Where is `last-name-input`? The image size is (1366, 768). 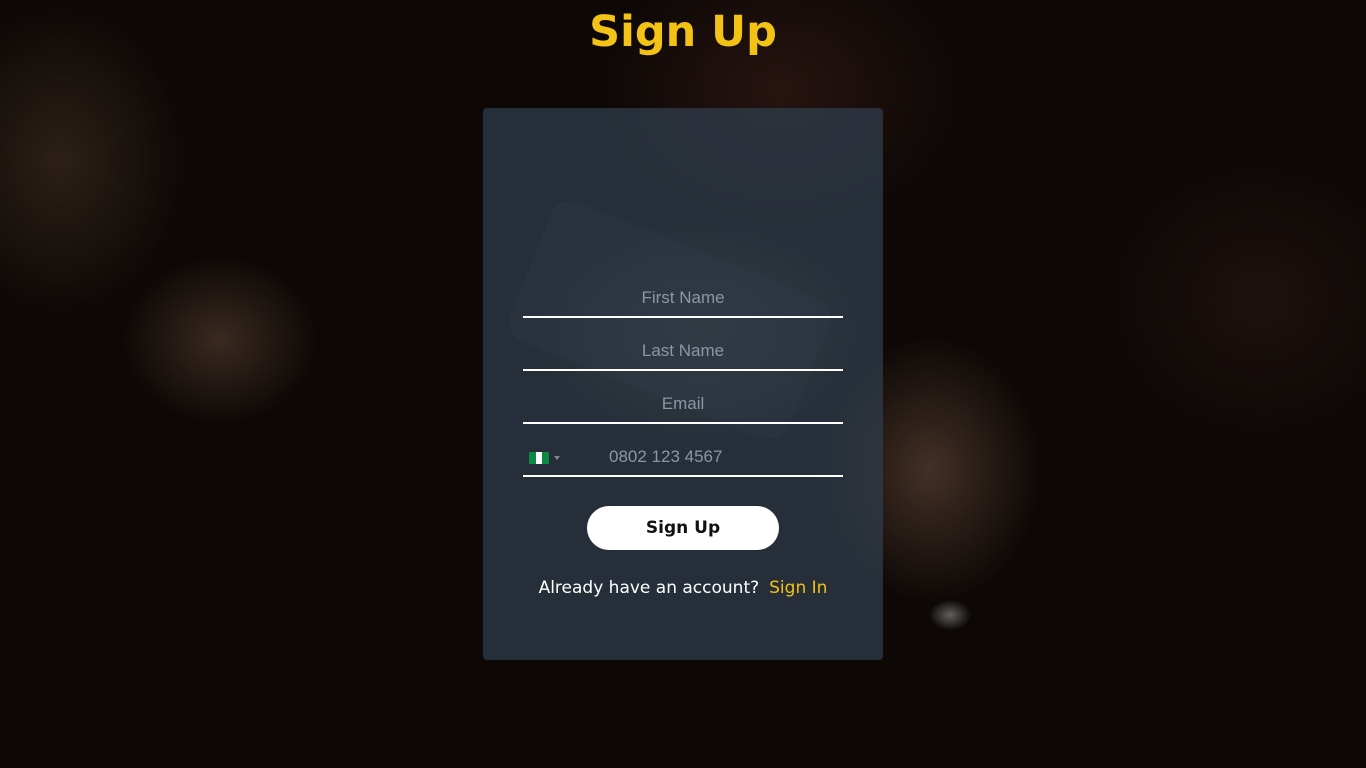
last-name-input is located at coordinates (683, 351).